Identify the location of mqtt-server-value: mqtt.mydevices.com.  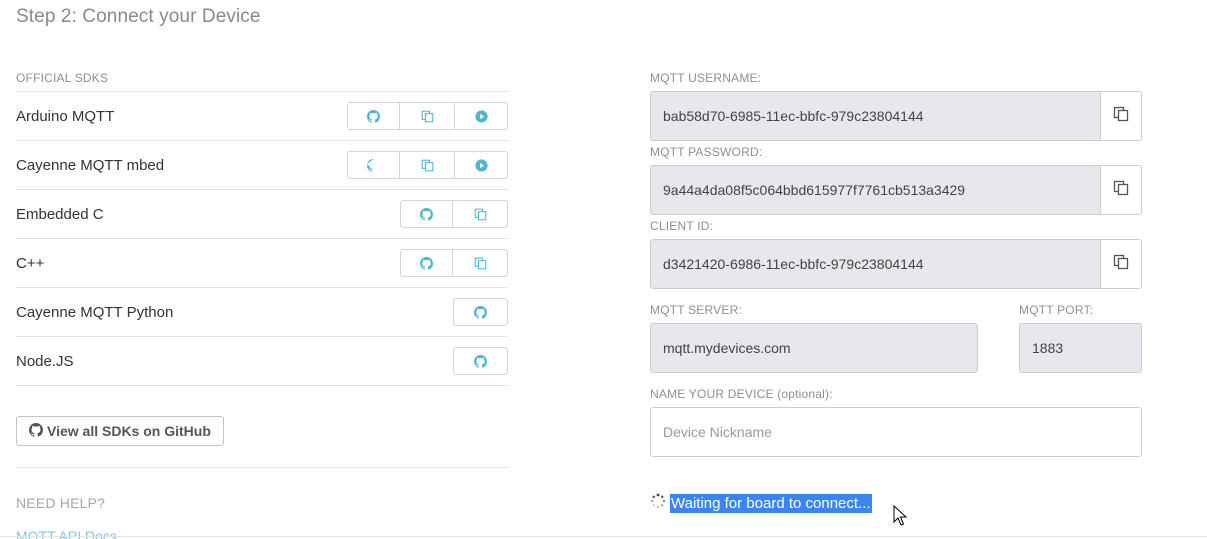
(814, 348).